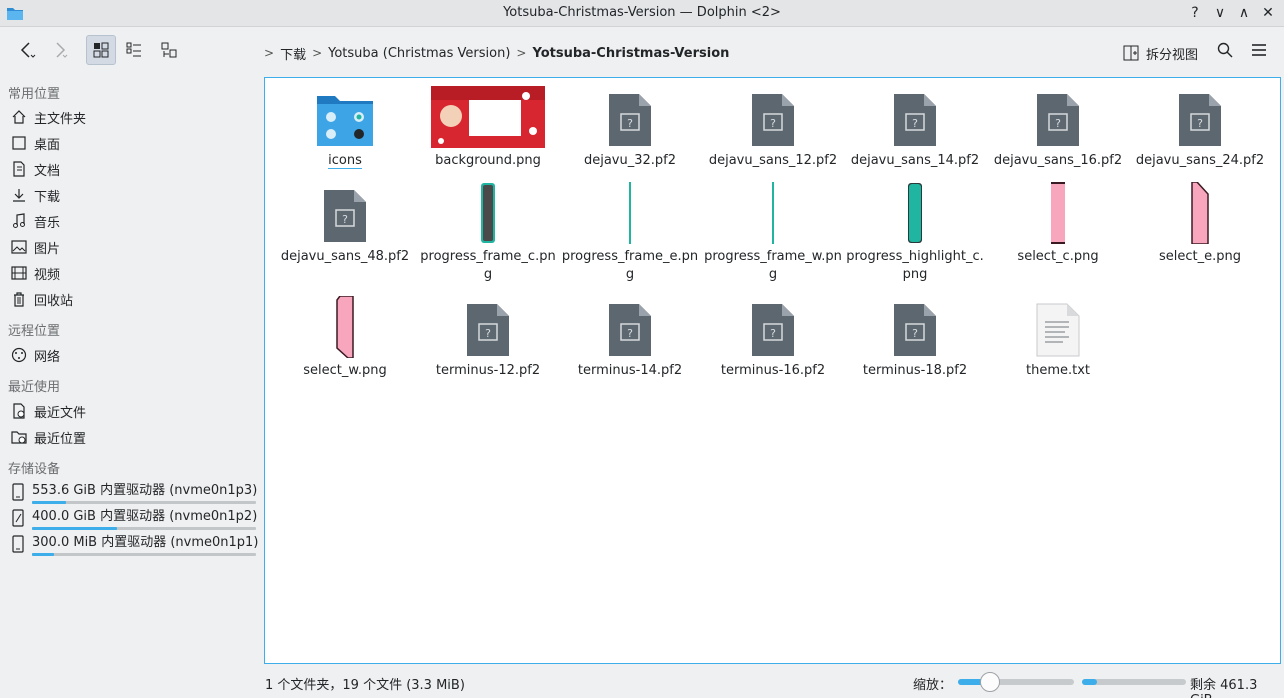 The image size is (1284, 698). What do you see at coordinates (1016, 682) in the screenshot?
I see `zoom-slider` at bounding box center [1016, 682].